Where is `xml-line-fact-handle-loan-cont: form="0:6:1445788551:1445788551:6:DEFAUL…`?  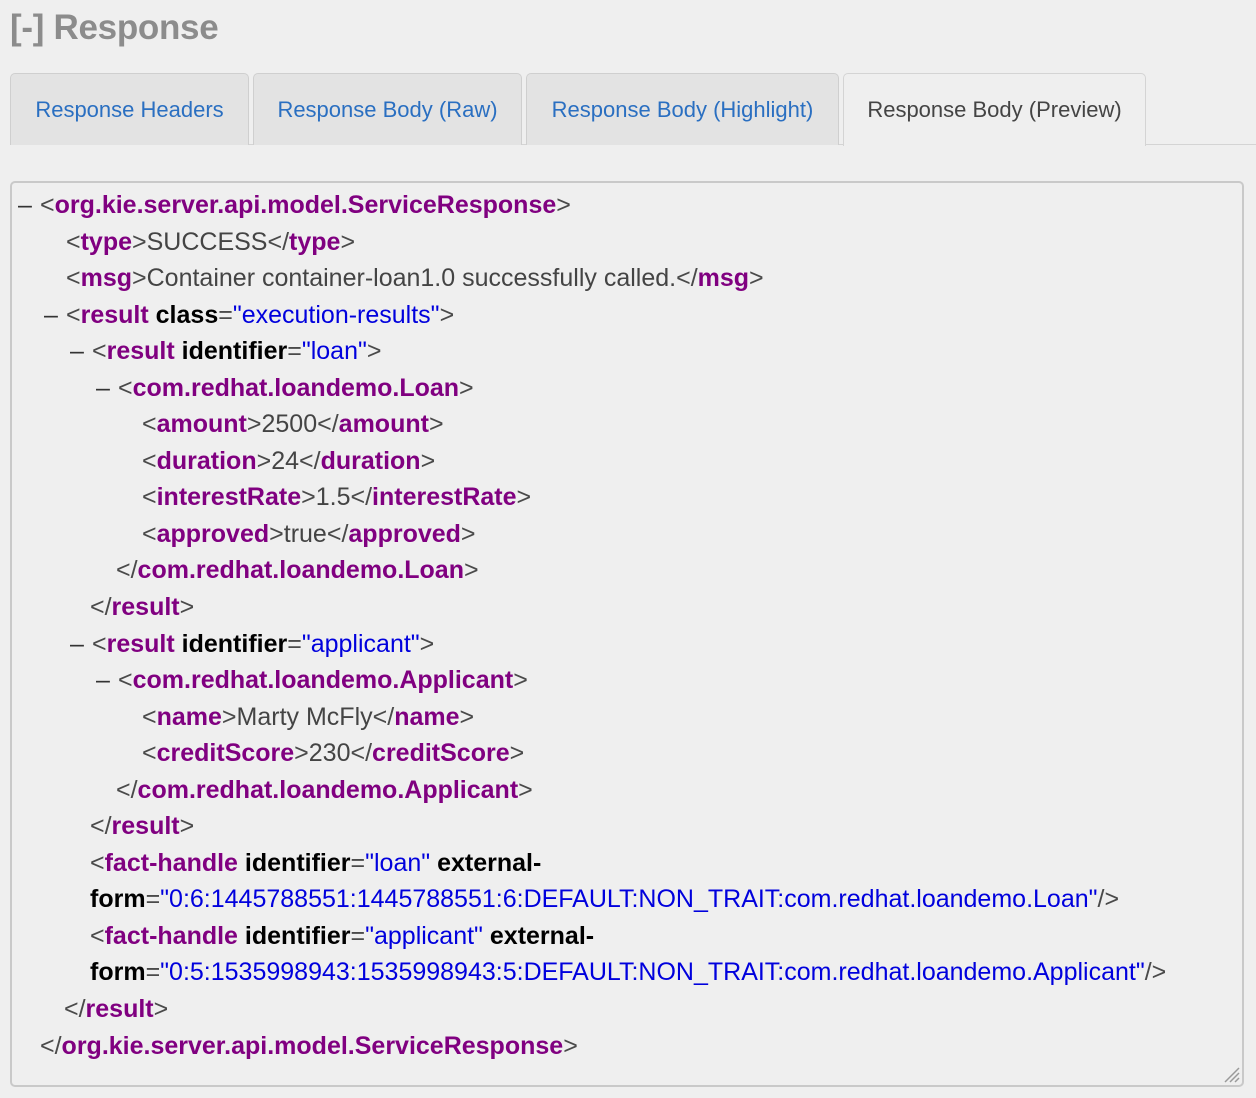
xml-line-fact-handle-loan-cont: form="0:6:1445788551:1445788551:6:DEFAUL… is located at coordinates (605, 899).